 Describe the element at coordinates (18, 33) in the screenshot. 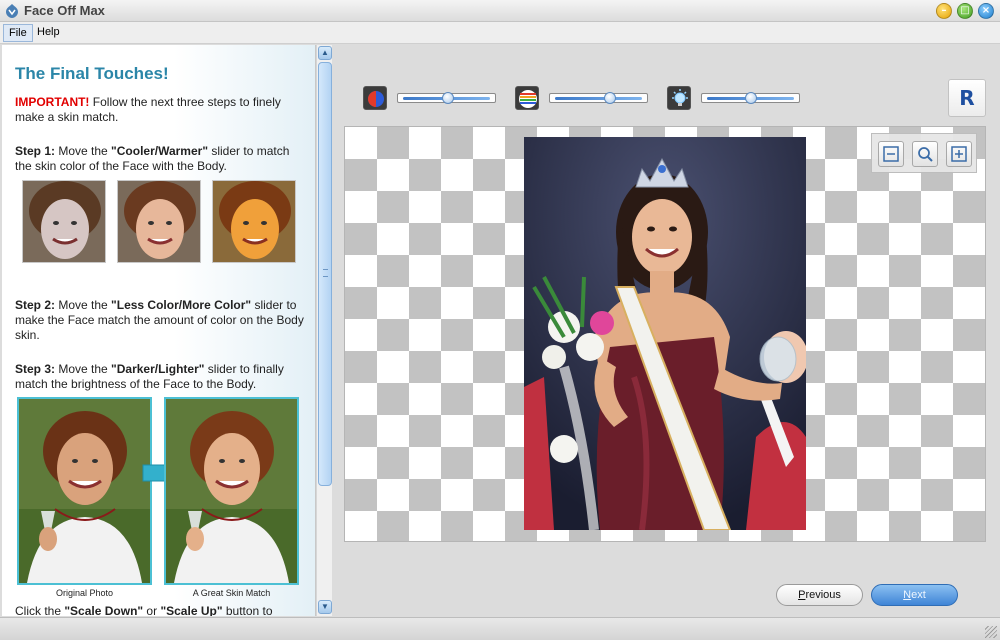

I see `menu-file: File` at that location.